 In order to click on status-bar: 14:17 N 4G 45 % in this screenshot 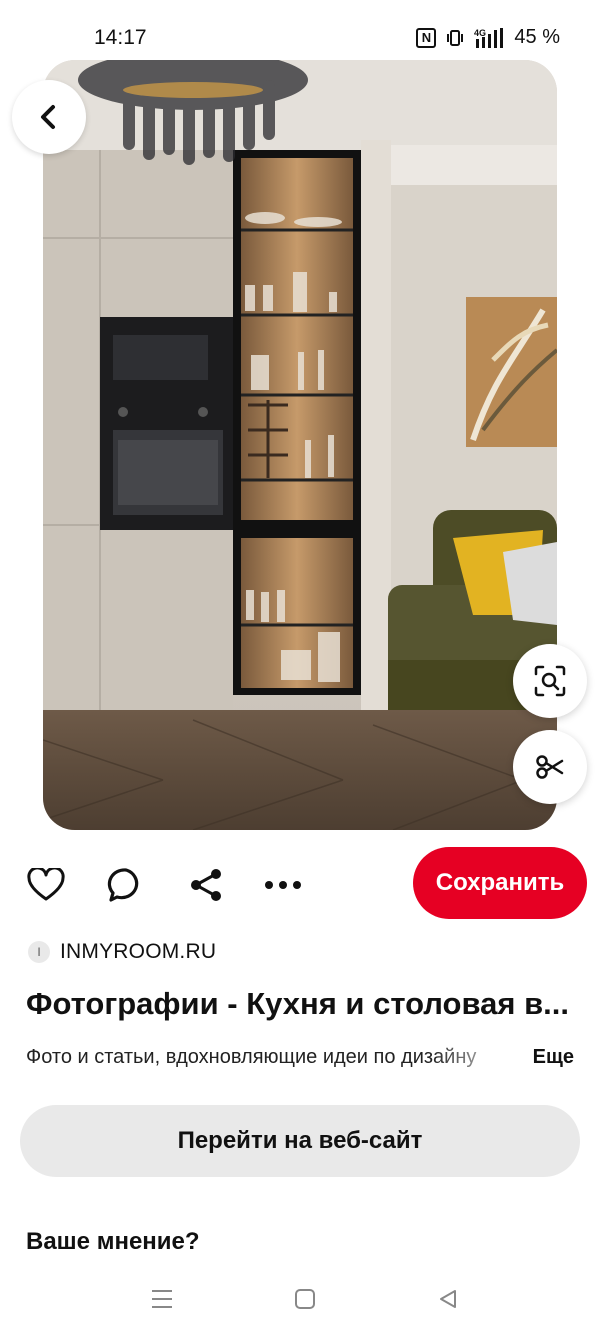, I will do `click(300, 30)`.